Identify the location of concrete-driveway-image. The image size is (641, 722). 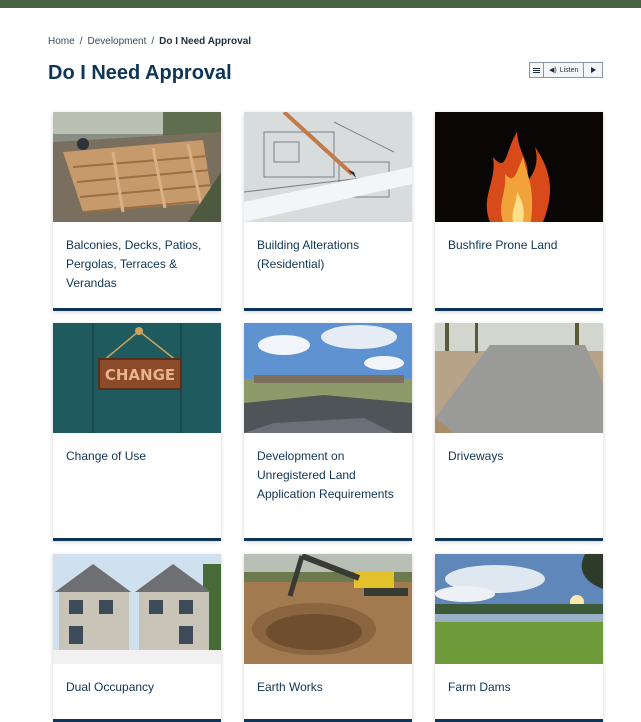
(519, 378).